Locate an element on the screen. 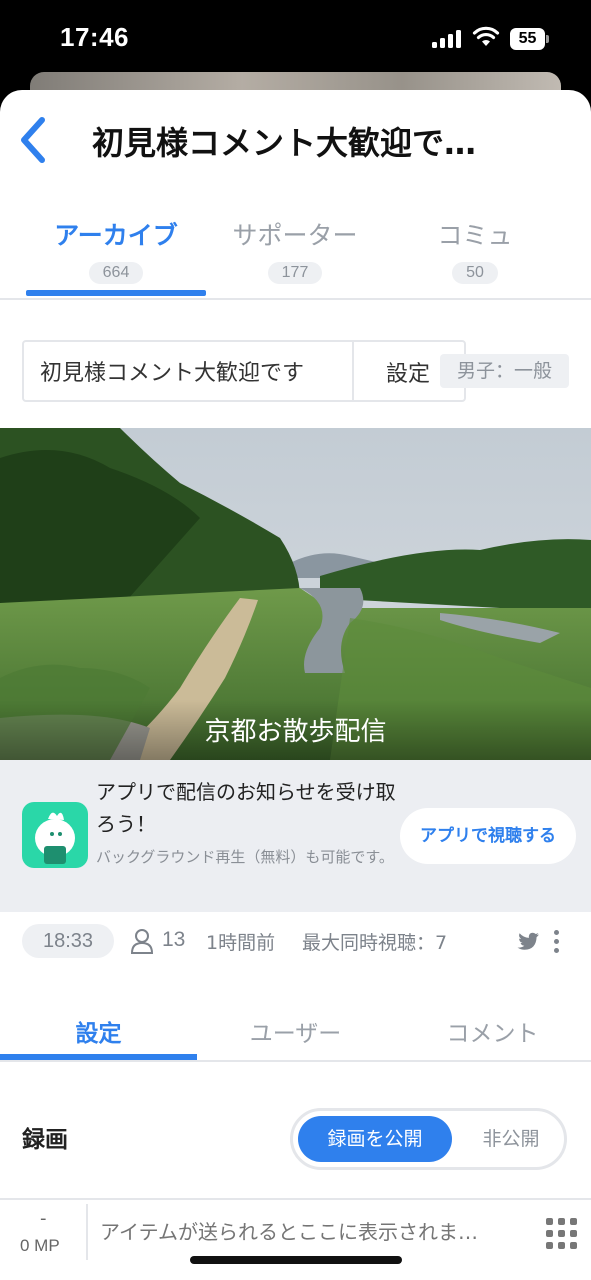 Image resolution: width=591 pixels, height=1280 pixels. app-logo-icon is located at coordinates (55, 835).